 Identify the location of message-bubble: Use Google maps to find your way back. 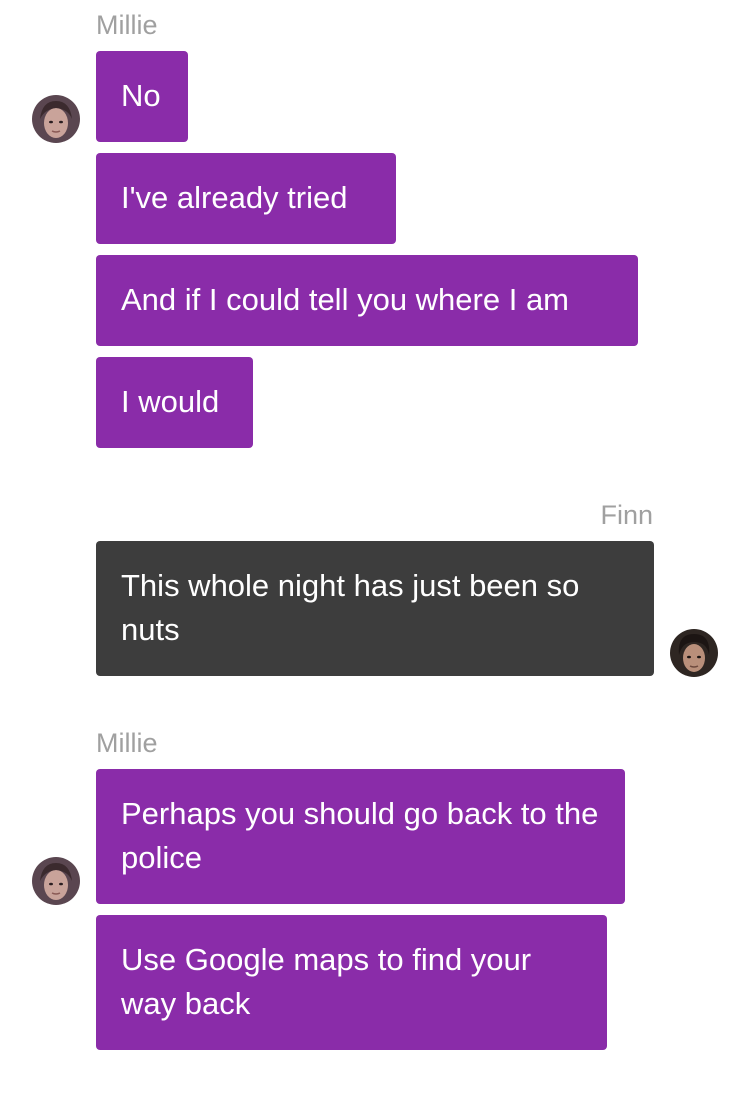
(351, 982).